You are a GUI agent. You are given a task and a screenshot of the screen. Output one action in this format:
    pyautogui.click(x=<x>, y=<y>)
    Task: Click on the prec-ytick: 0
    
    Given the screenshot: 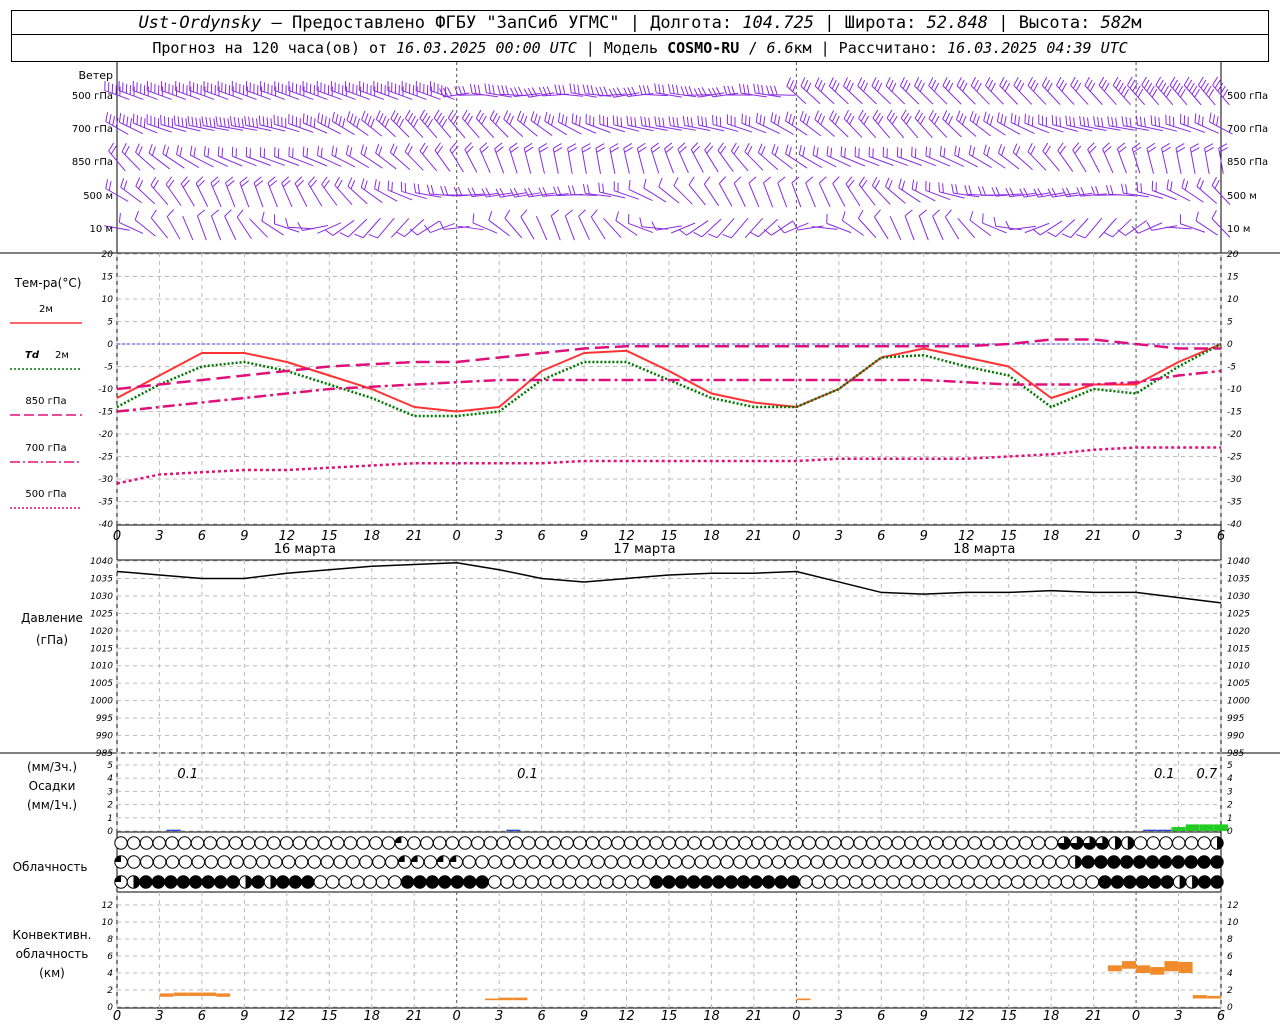 What is the action you would take?
    pyautogui.click(x=1230, y=832)
    